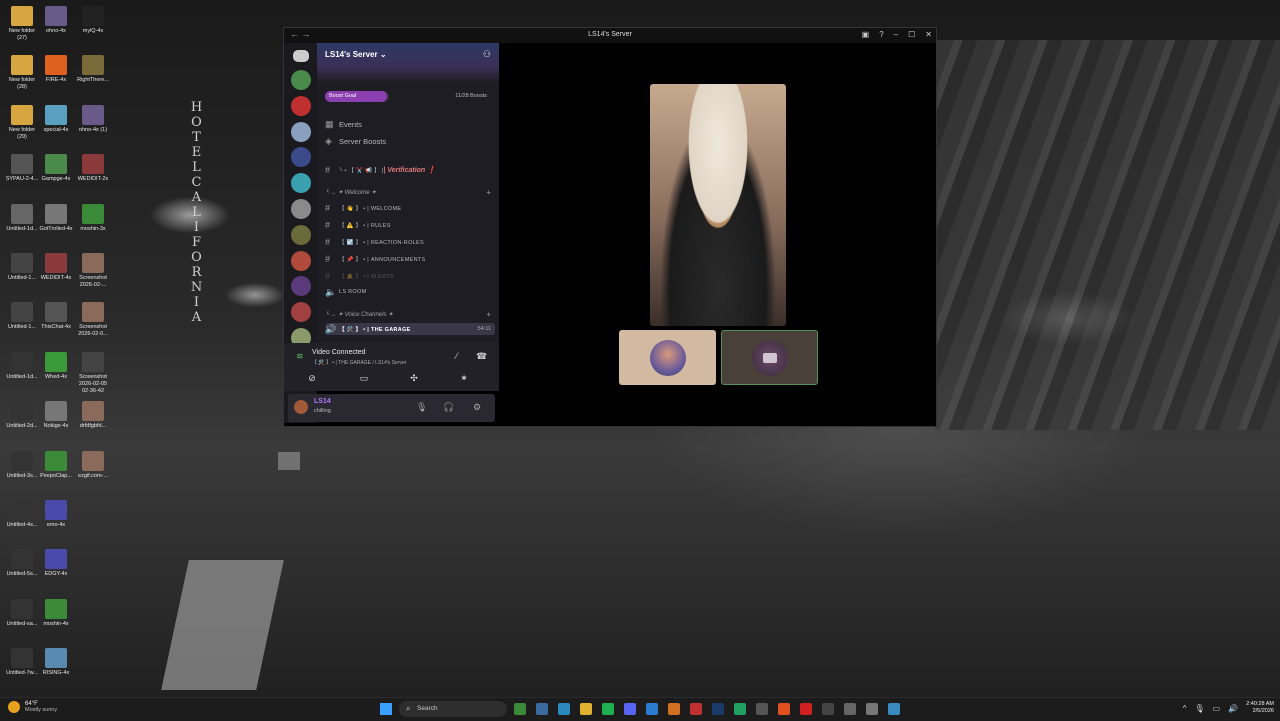  I want to click on chrome-icon, so click(520, 709).